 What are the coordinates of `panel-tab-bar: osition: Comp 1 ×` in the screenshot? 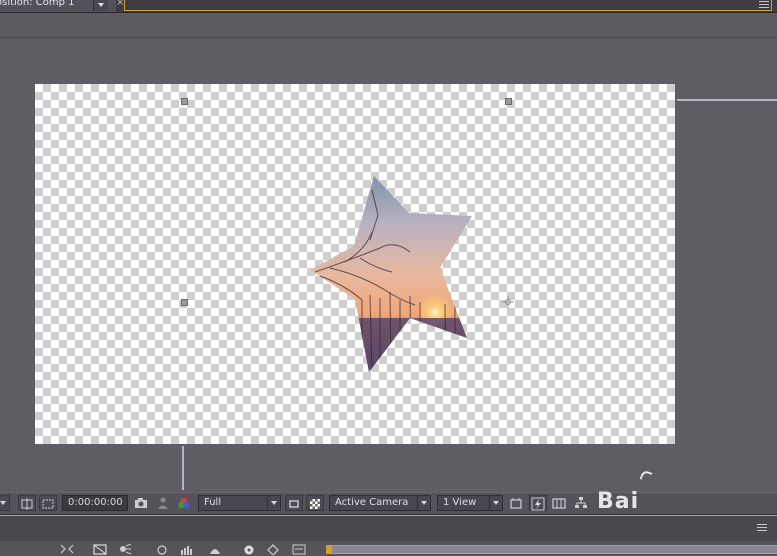 It's located at (388, 6).